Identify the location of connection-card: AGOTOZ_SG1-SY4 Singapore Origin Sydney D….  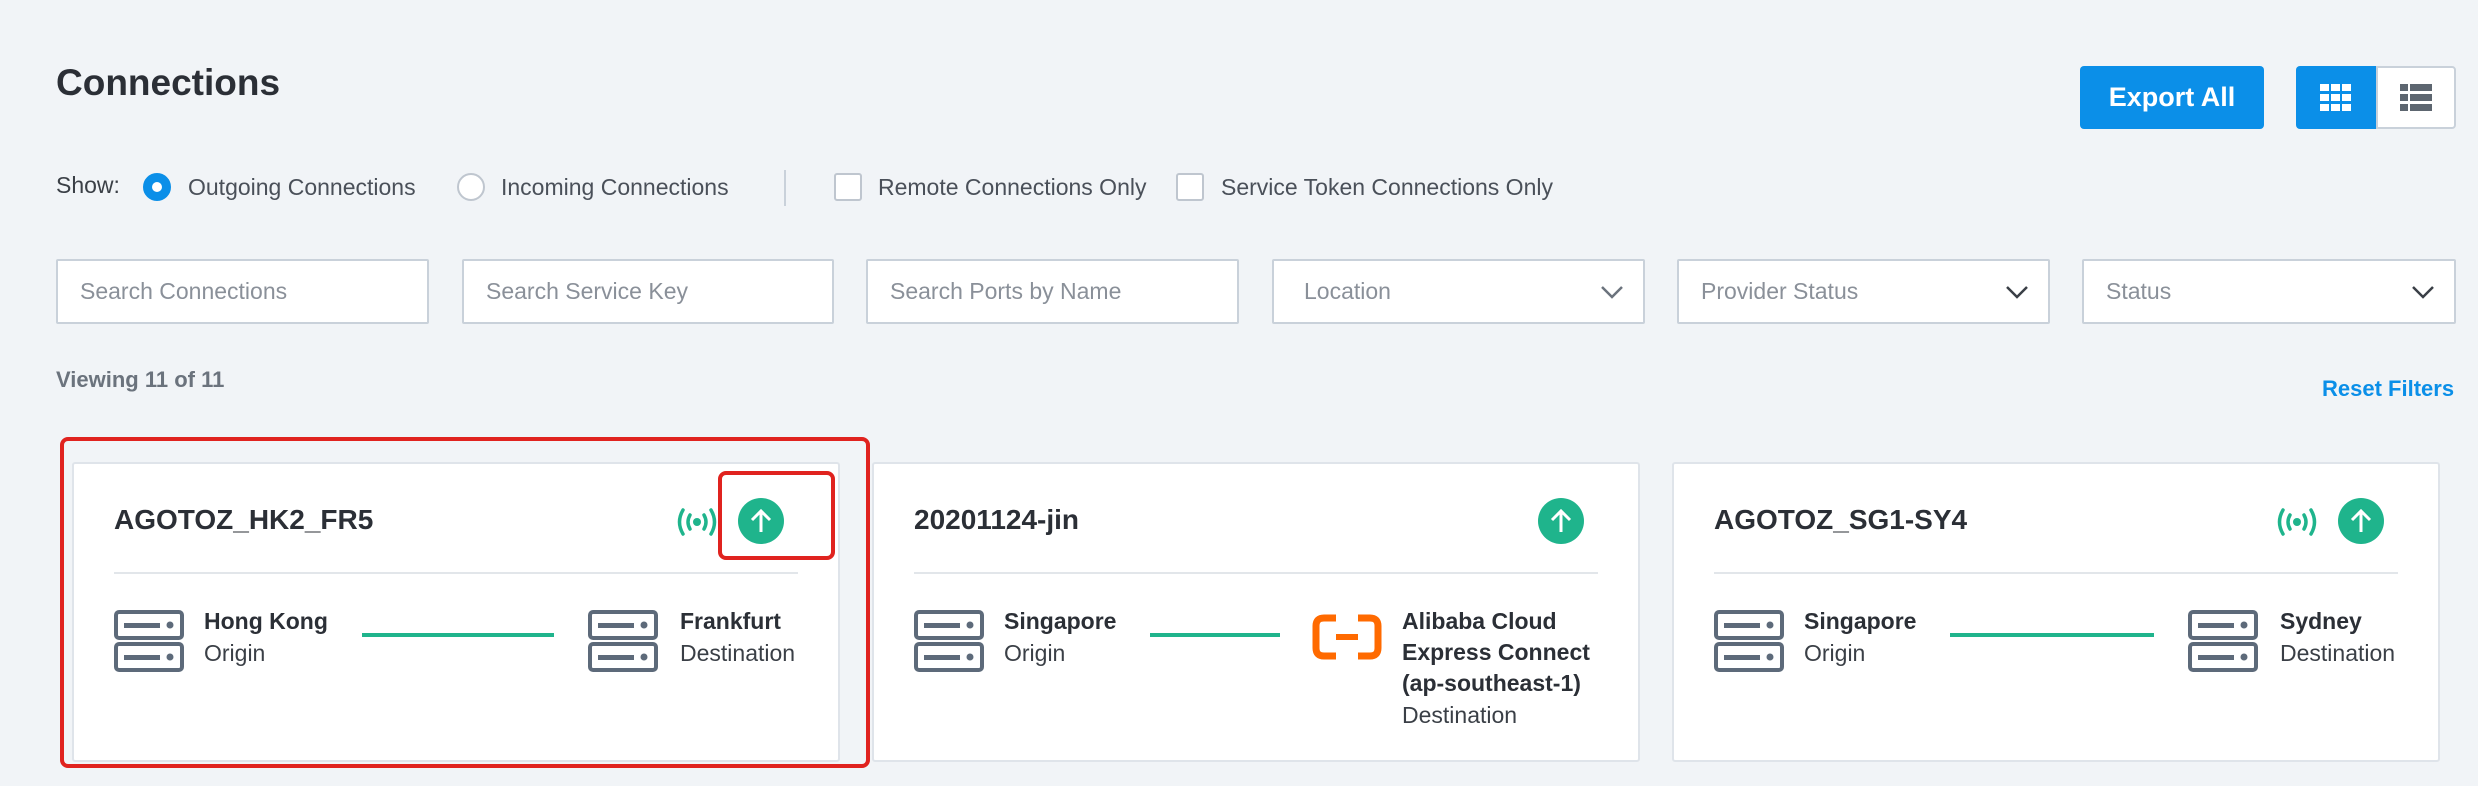
(2056, 612).